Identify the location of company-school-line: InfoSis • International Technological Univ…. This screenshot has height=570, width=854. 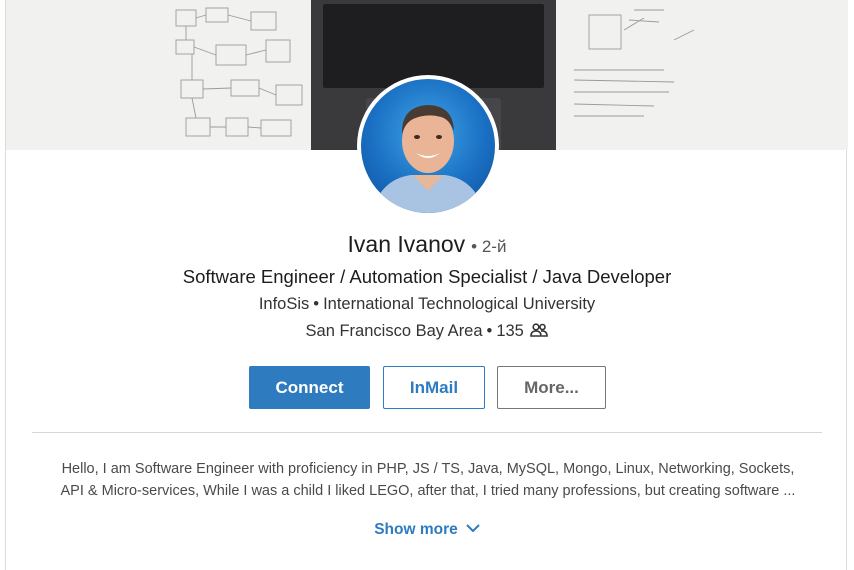
(427, 304).